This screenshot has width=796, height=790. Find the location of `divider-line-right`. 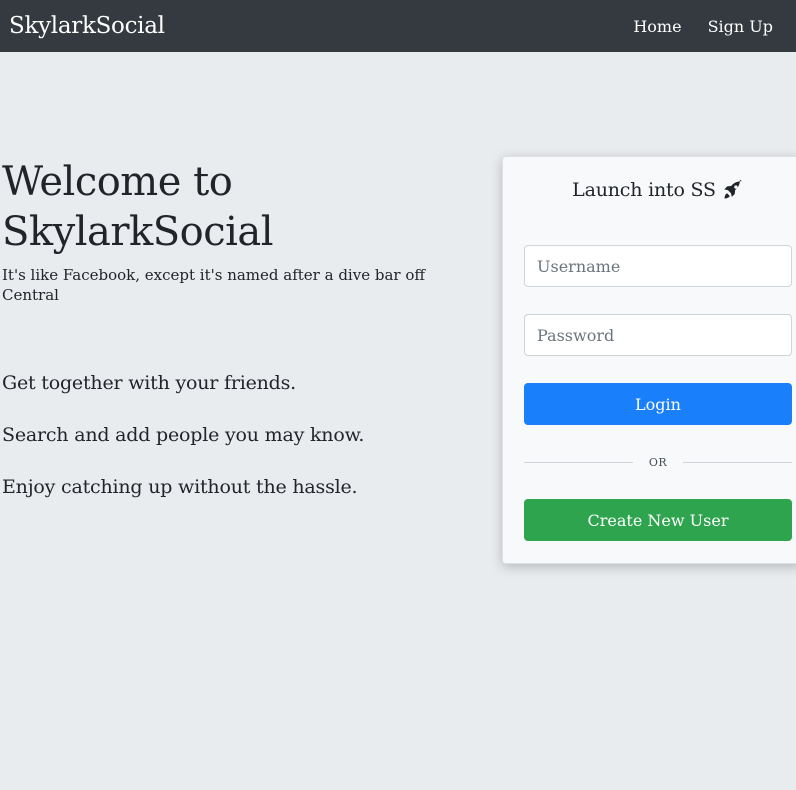

divider-line-right is located at coordinates (737, 462).